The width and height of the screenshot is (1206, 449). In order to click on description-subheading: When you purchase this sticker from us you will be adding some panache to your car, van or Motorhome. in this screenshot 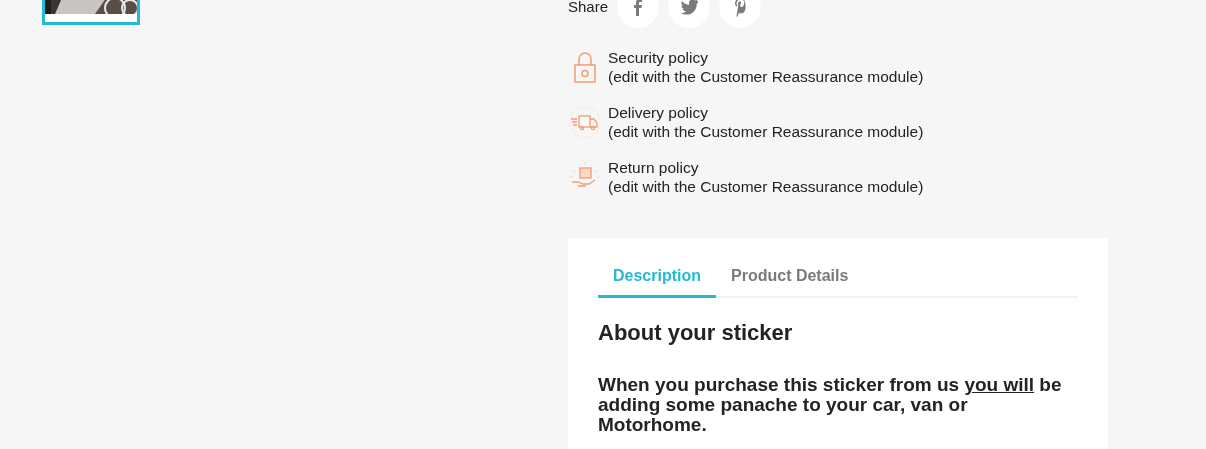, I will do `click(830, 405)`.